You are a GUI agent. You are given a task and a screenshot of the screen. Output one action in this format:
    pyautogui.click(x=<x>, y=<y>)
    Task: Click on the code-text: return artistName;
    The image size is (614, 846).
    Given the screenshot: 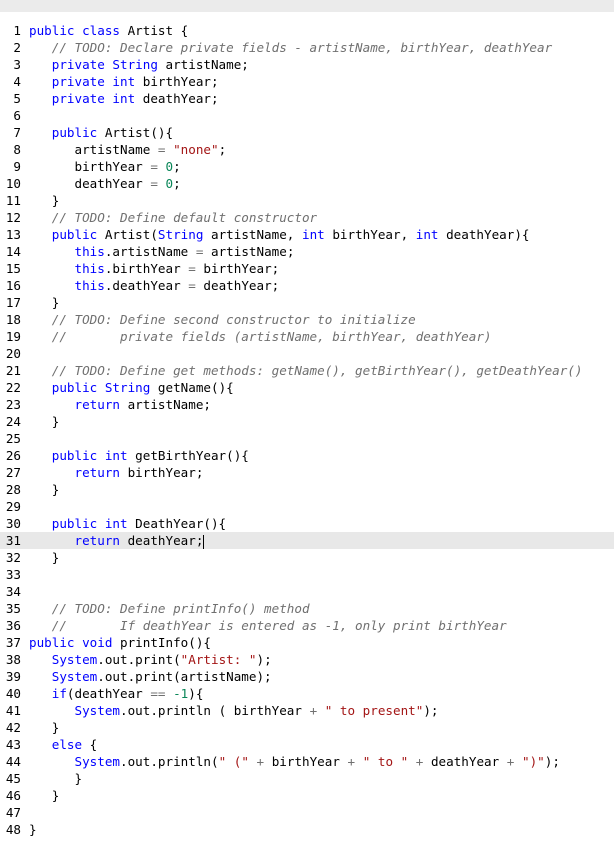 What is the action you would take?
    pyautogui.click(x=120, y=404)
    